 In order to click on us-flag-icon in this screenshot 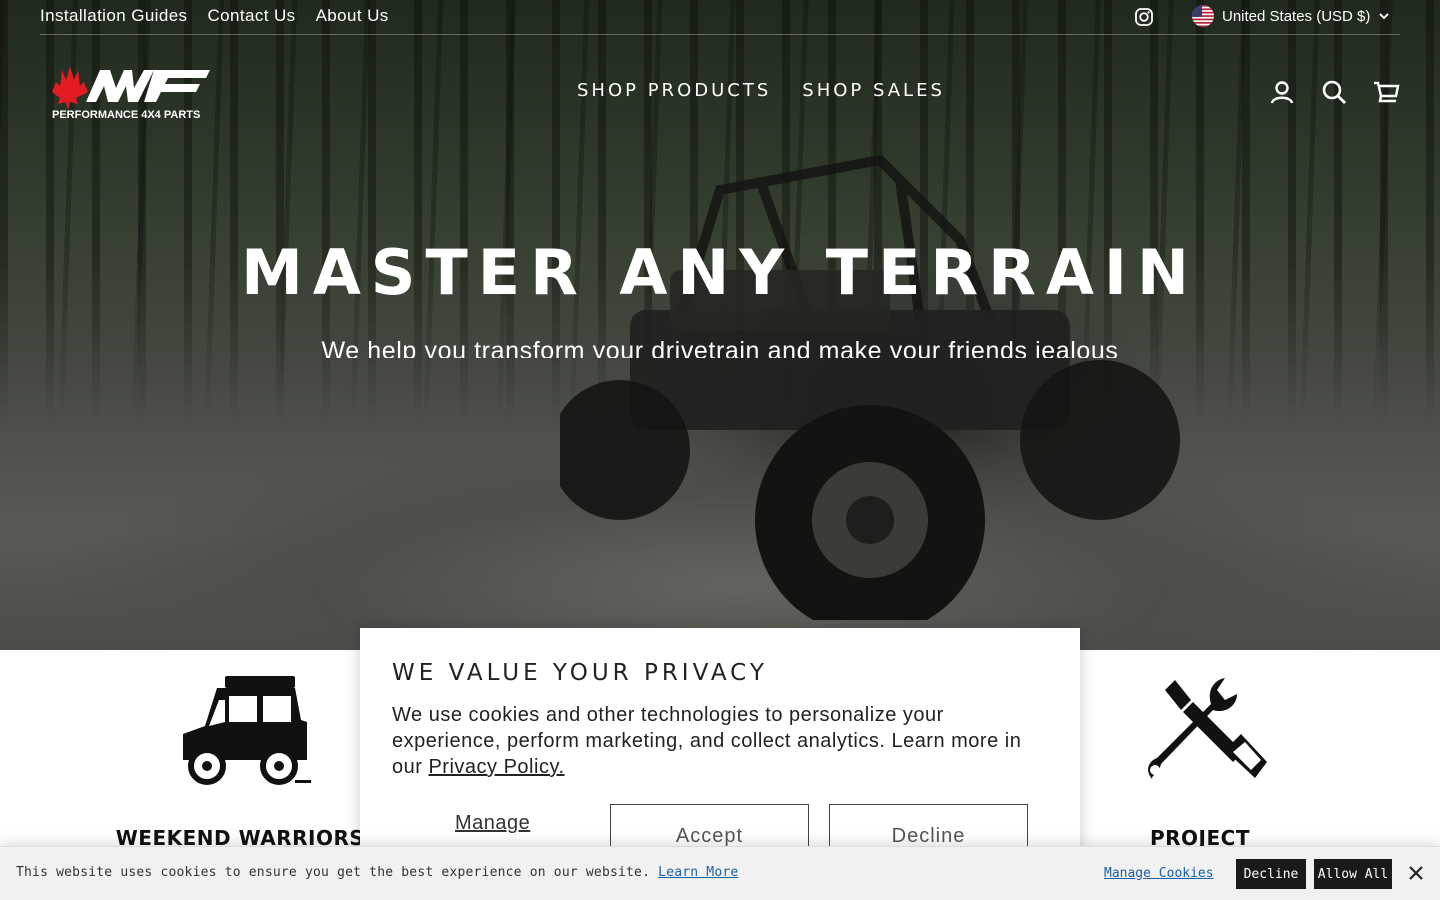, I will do `click(1203, 16)`.